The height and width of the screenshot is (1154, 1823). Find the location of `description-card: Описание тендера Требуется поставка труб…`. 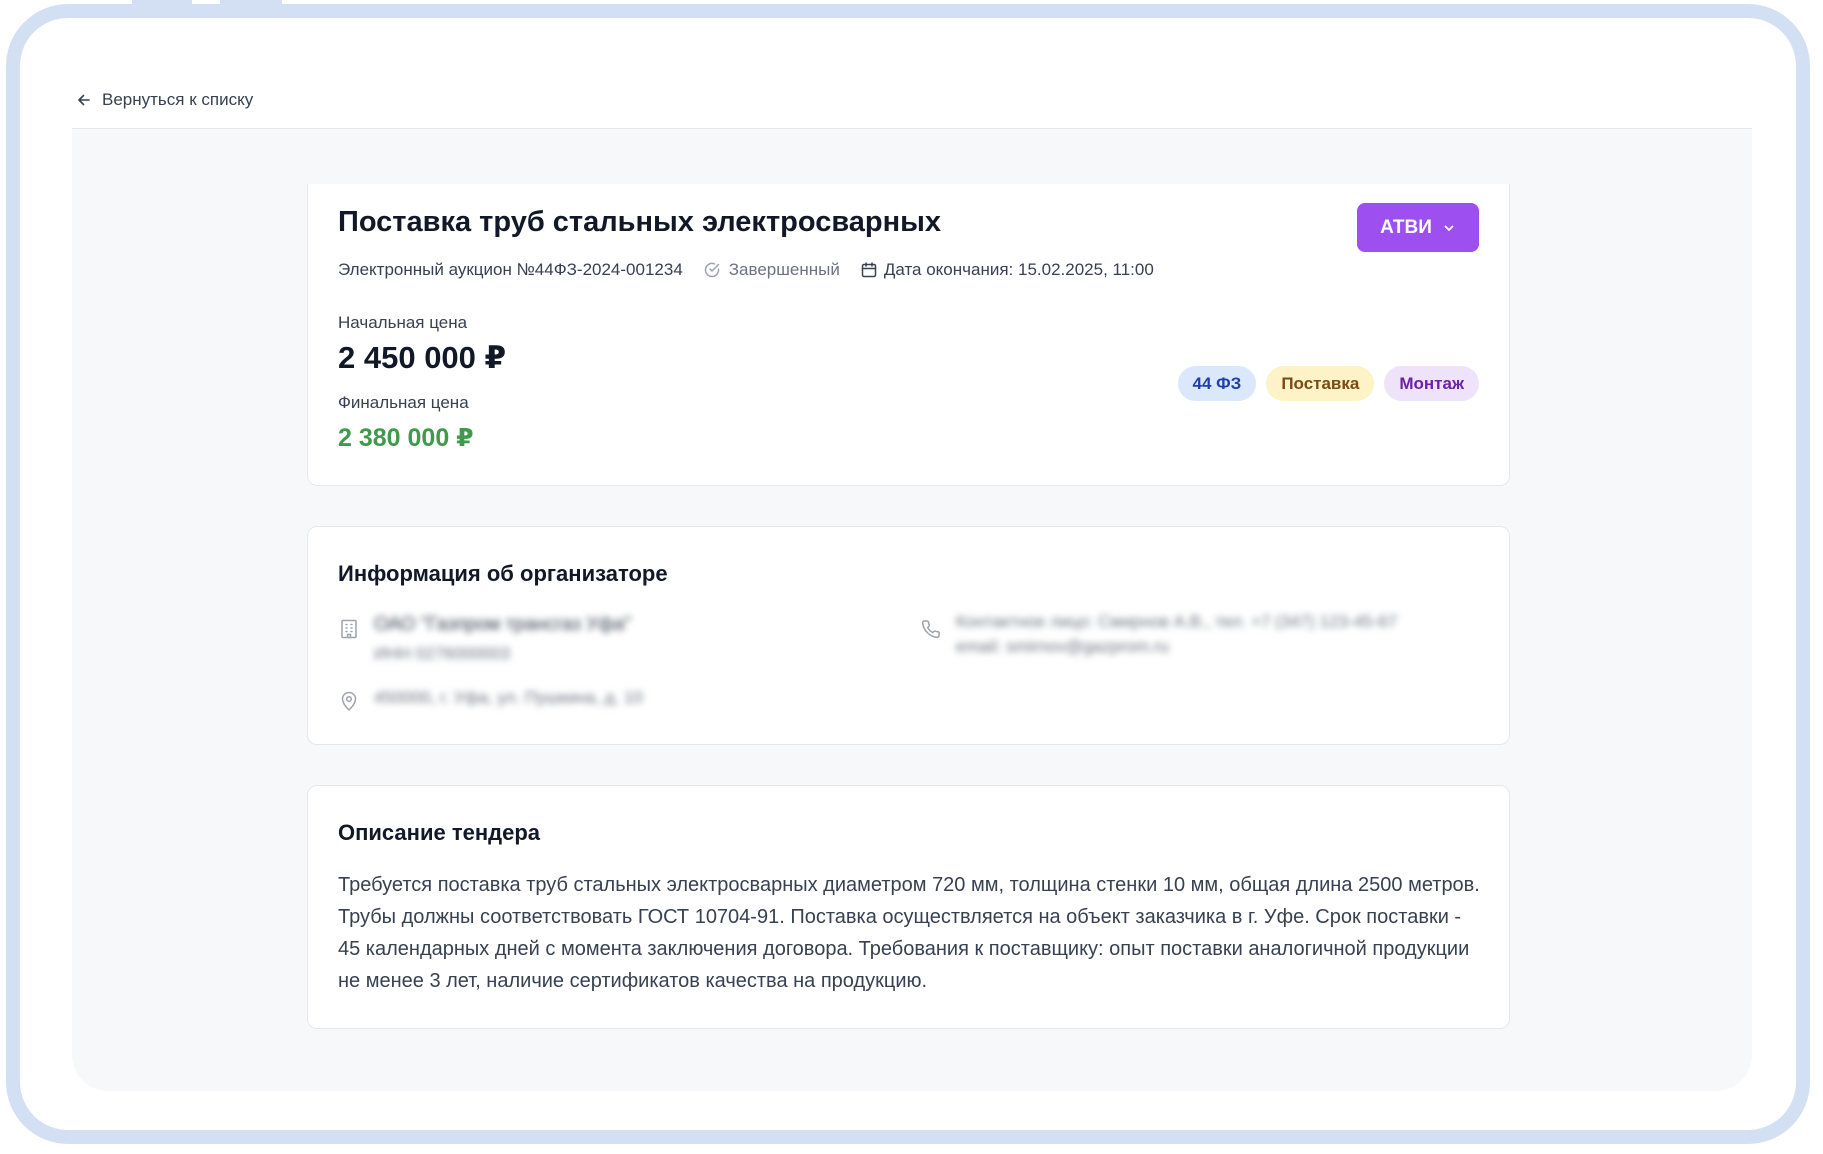

description-card: Описание тендера Требуется поставка труб… is located at coordinates (908, 907).